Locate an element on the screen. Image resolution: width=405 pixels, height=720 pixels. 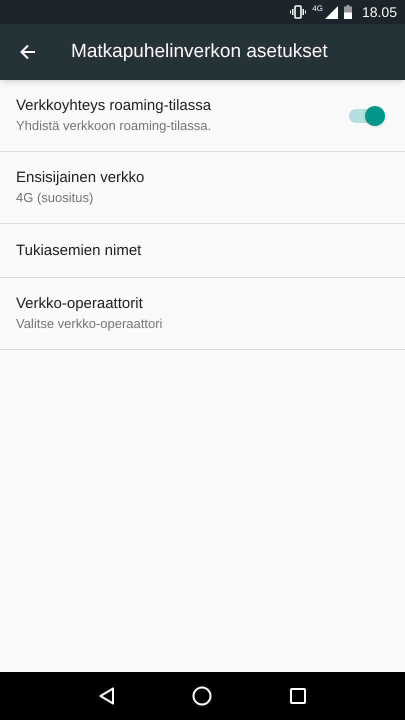
clock: 18.05 is located at coordinates (379, 12).